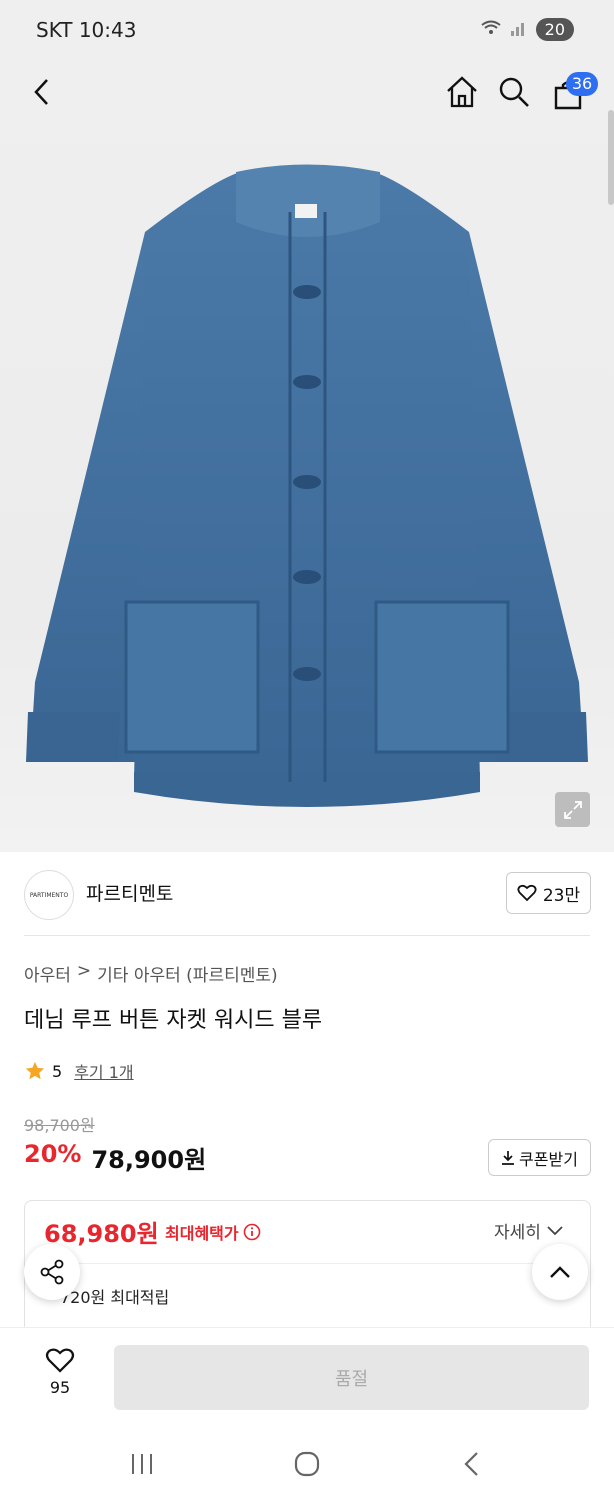  I want to click on breadcrumb-category: 아우터, so click(47, 973).